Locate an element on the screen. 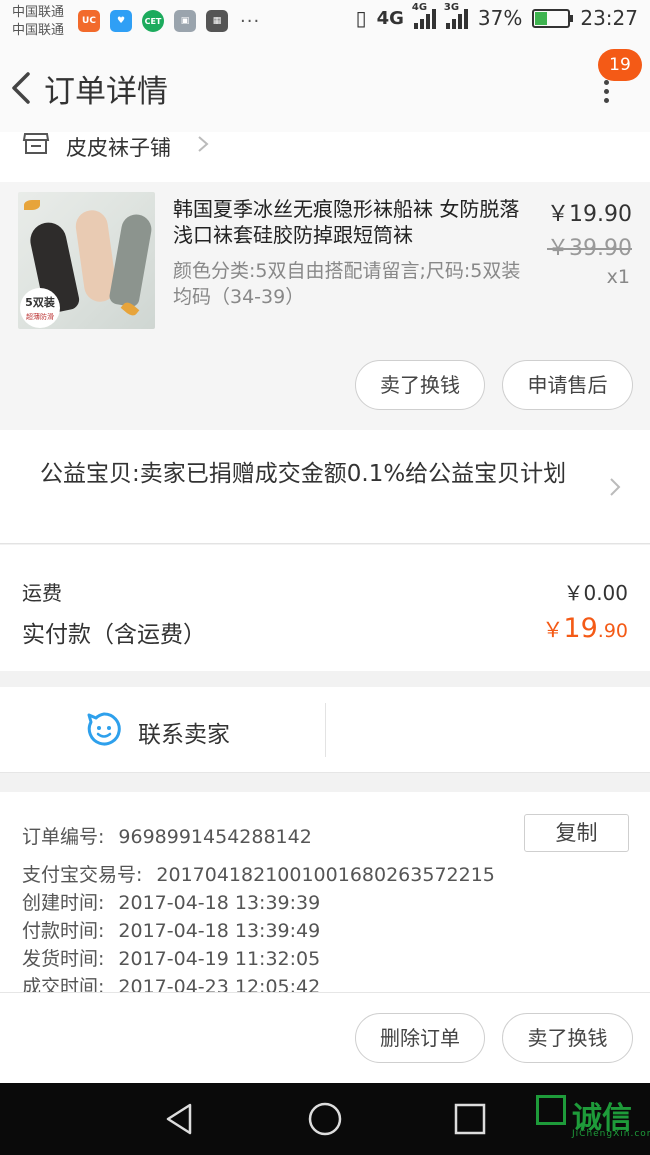  vibrate-icon: ▯ is located at coordinates (361, 18).